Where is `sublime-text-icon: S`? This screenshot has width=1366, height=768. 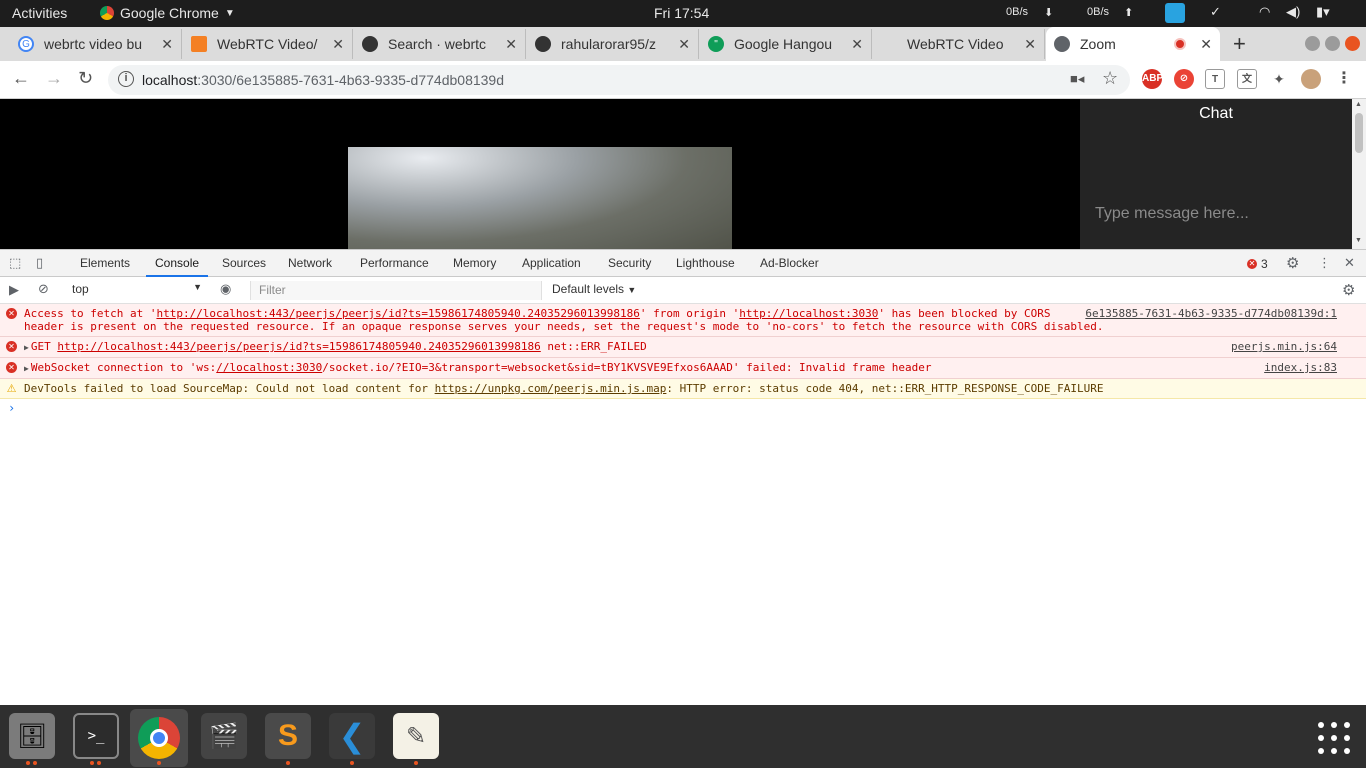
sublime-text-icon: S is located at coordinates (288, 736).